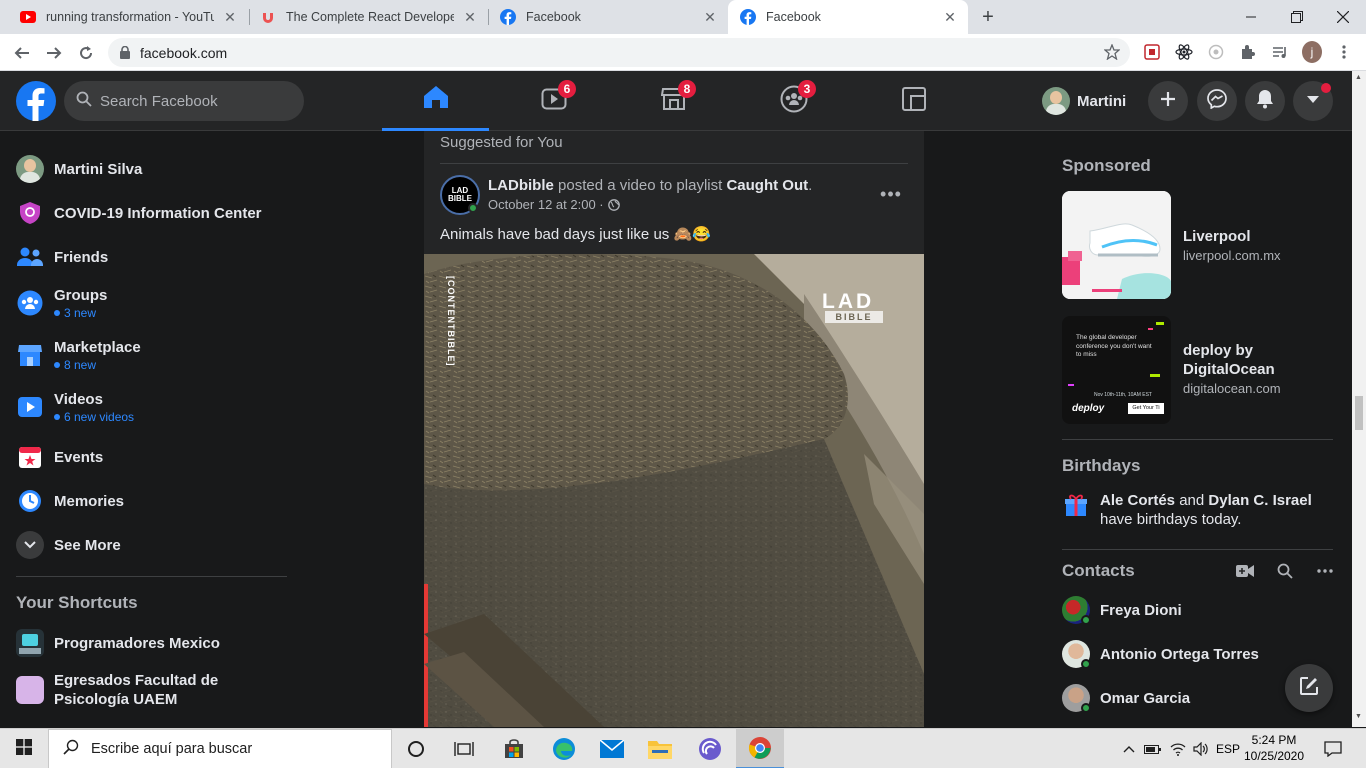  Describe the element at coordinates (1251, 17) in the screenshot. I see `minimize-icon` at that location.